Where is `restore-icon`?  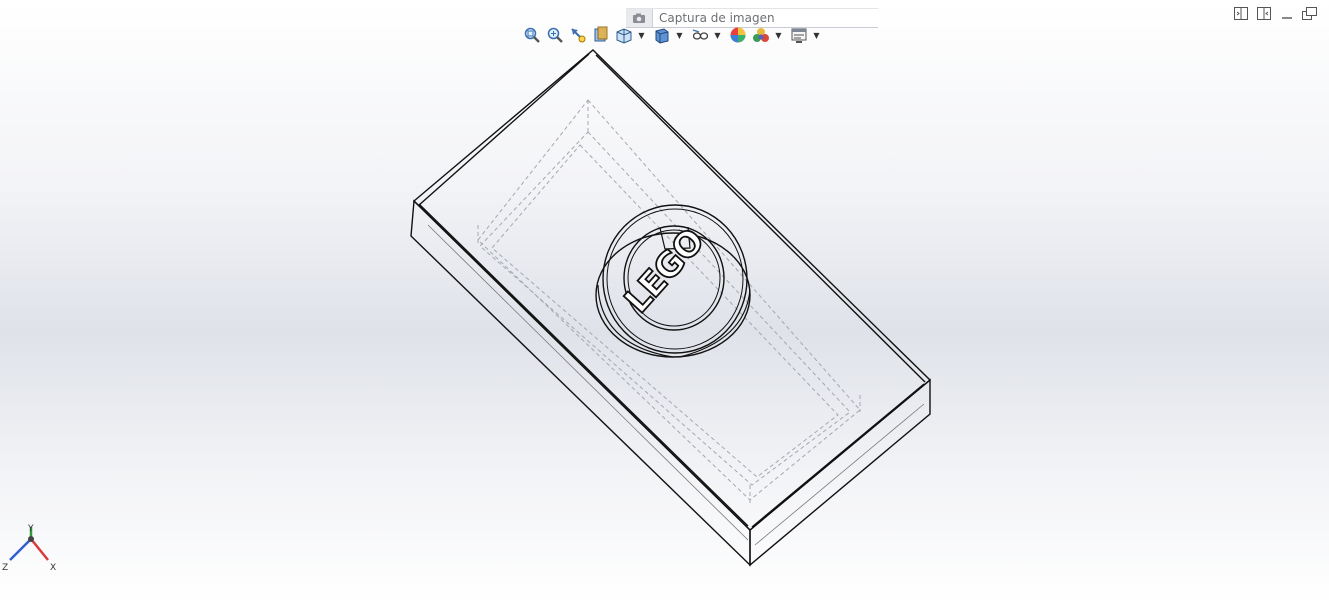 restore-icon is located at coordinates (1309, 13).